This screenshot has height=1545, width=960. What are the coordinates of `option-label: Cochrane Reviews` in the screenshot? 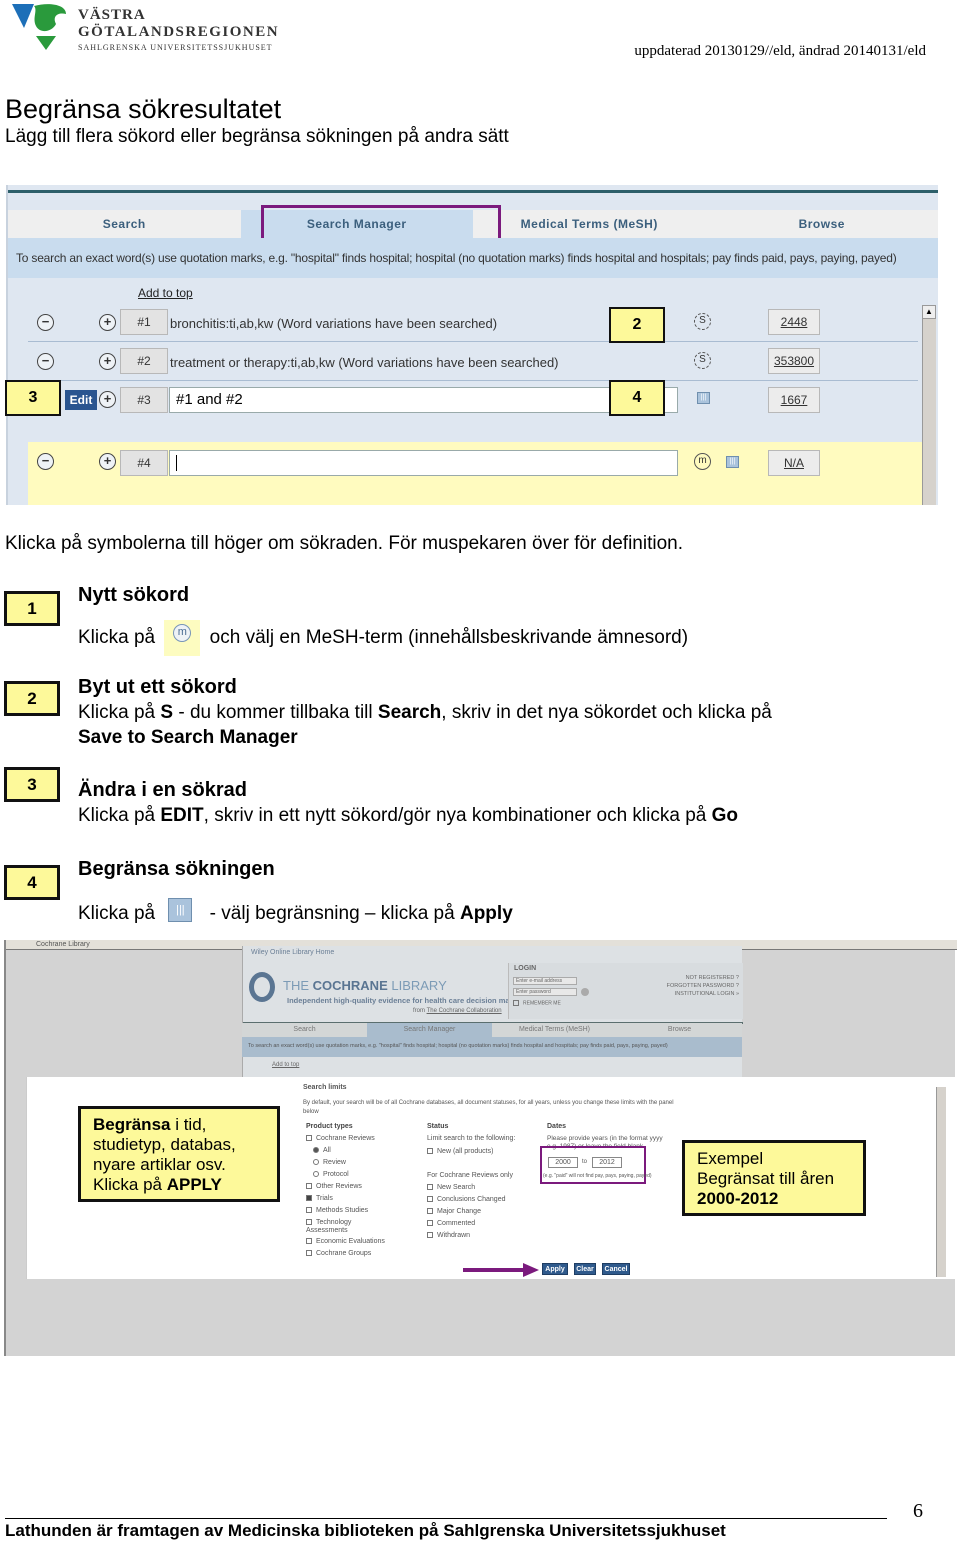 It's located at (345, 1138).